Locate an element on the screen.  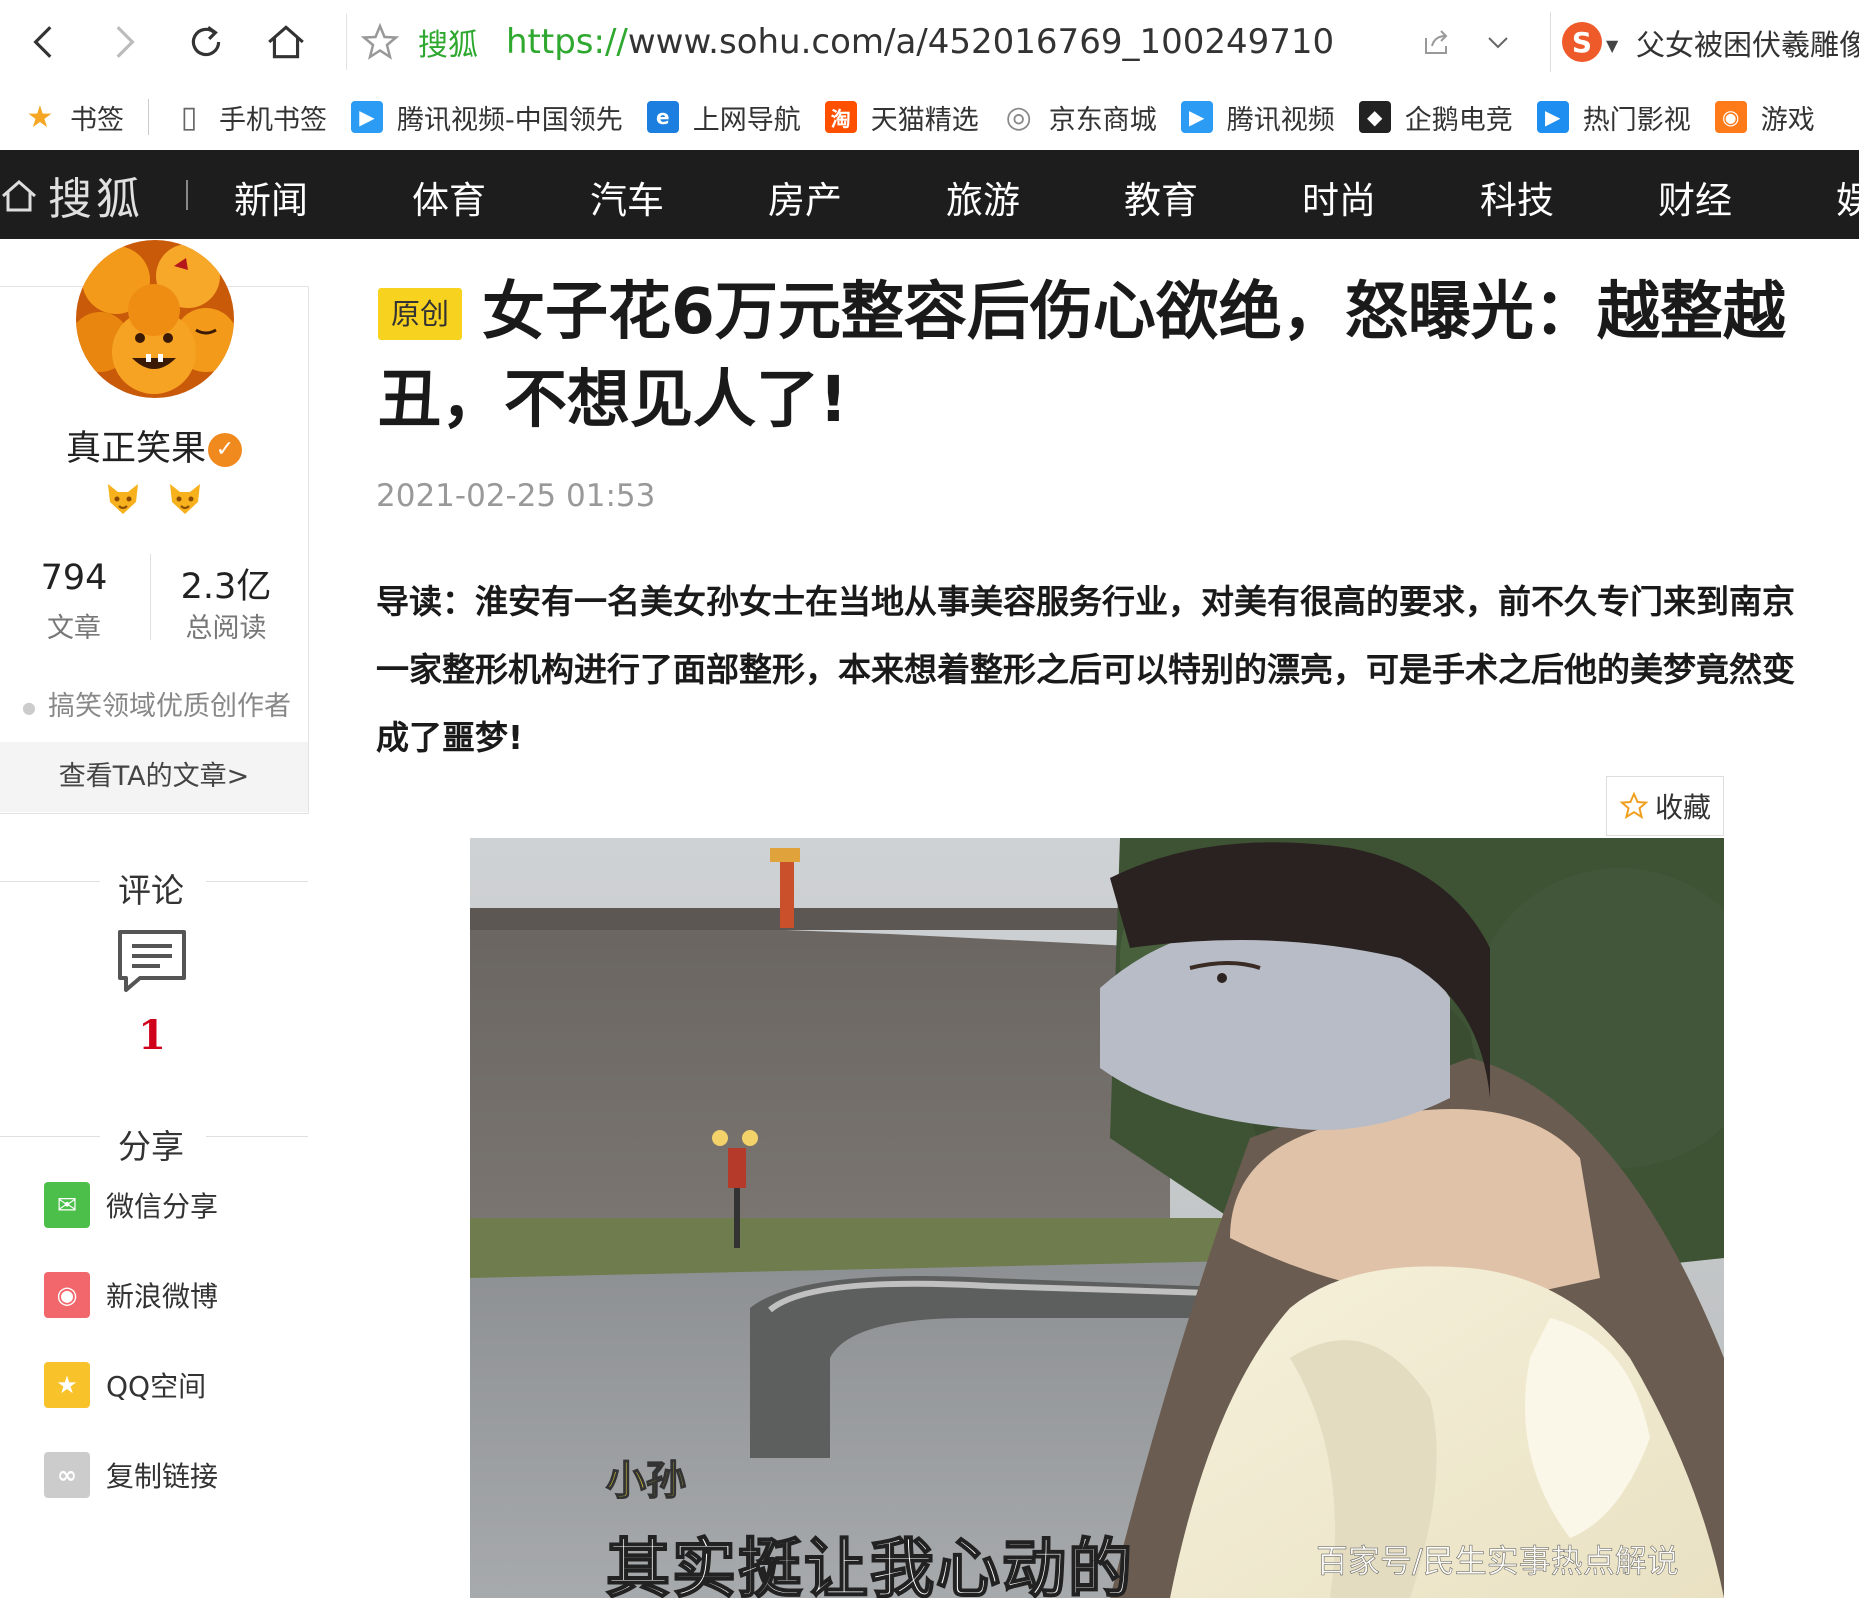
avatar-image is located at coordinates (155, 319).